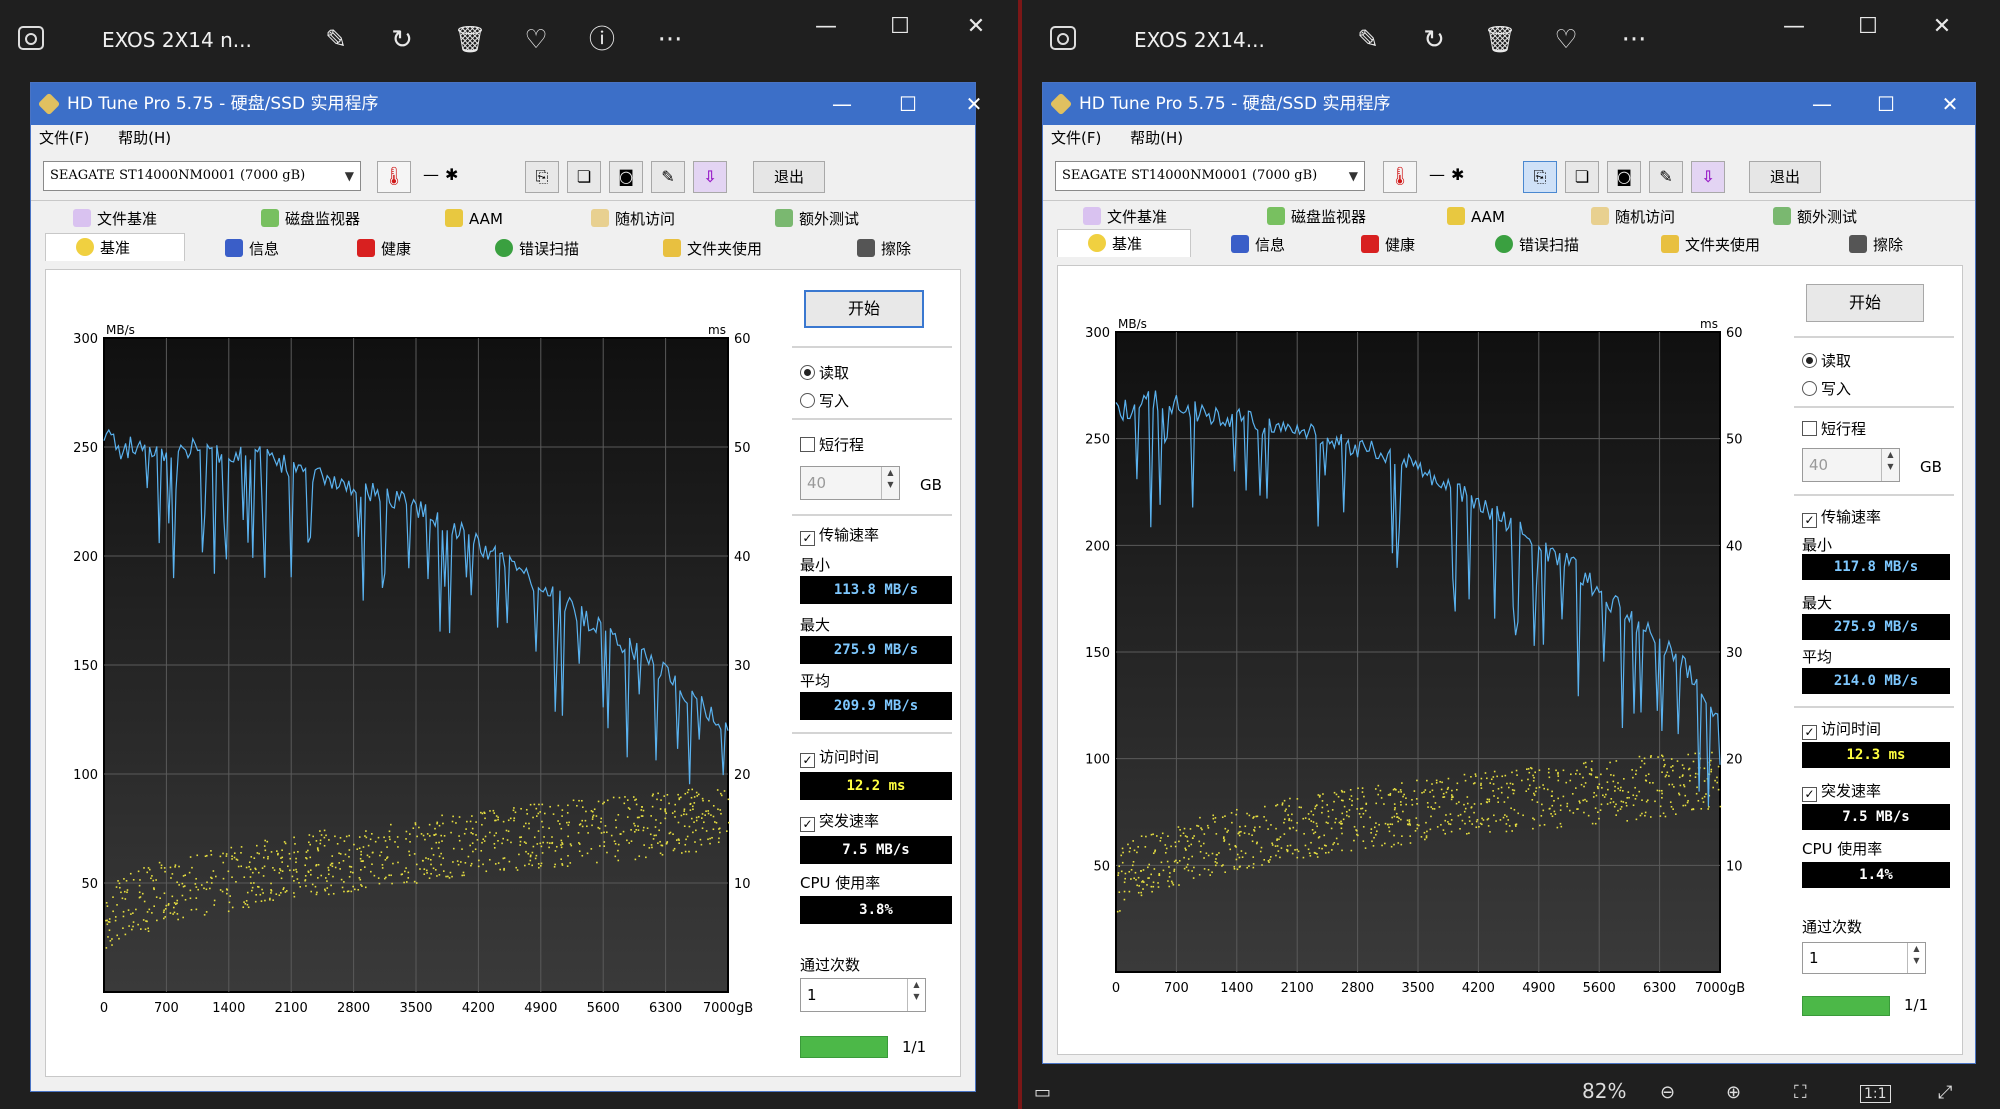 The image size is (2000, 1109). I want to click on zoom-in-icon: ⊕, so click(1733, 1092).